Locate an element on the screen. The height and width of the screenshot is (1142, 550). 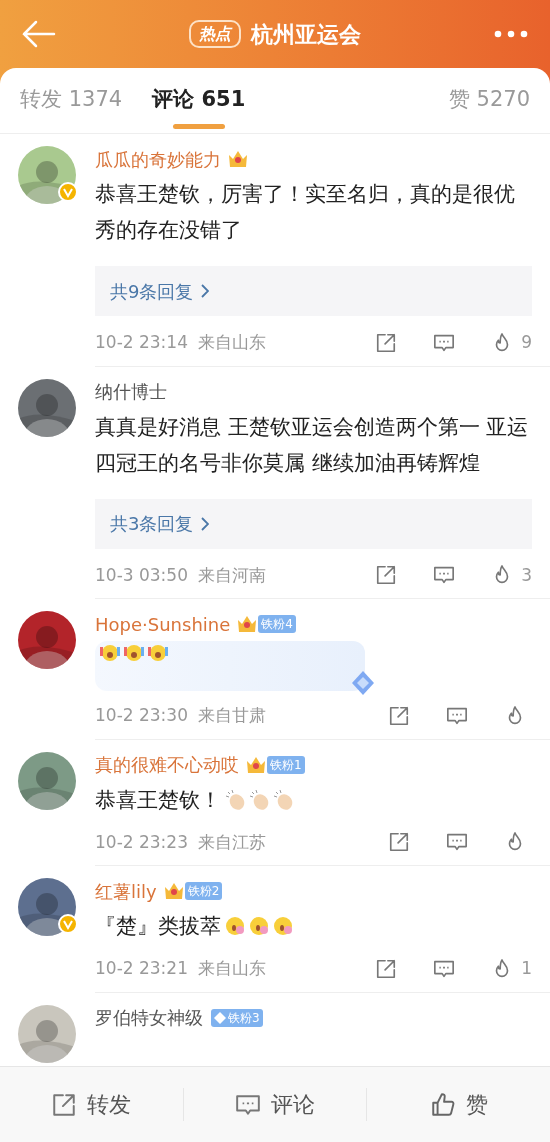
user-name: 真的很难不心动哎 is located at coordinates (167, 764).